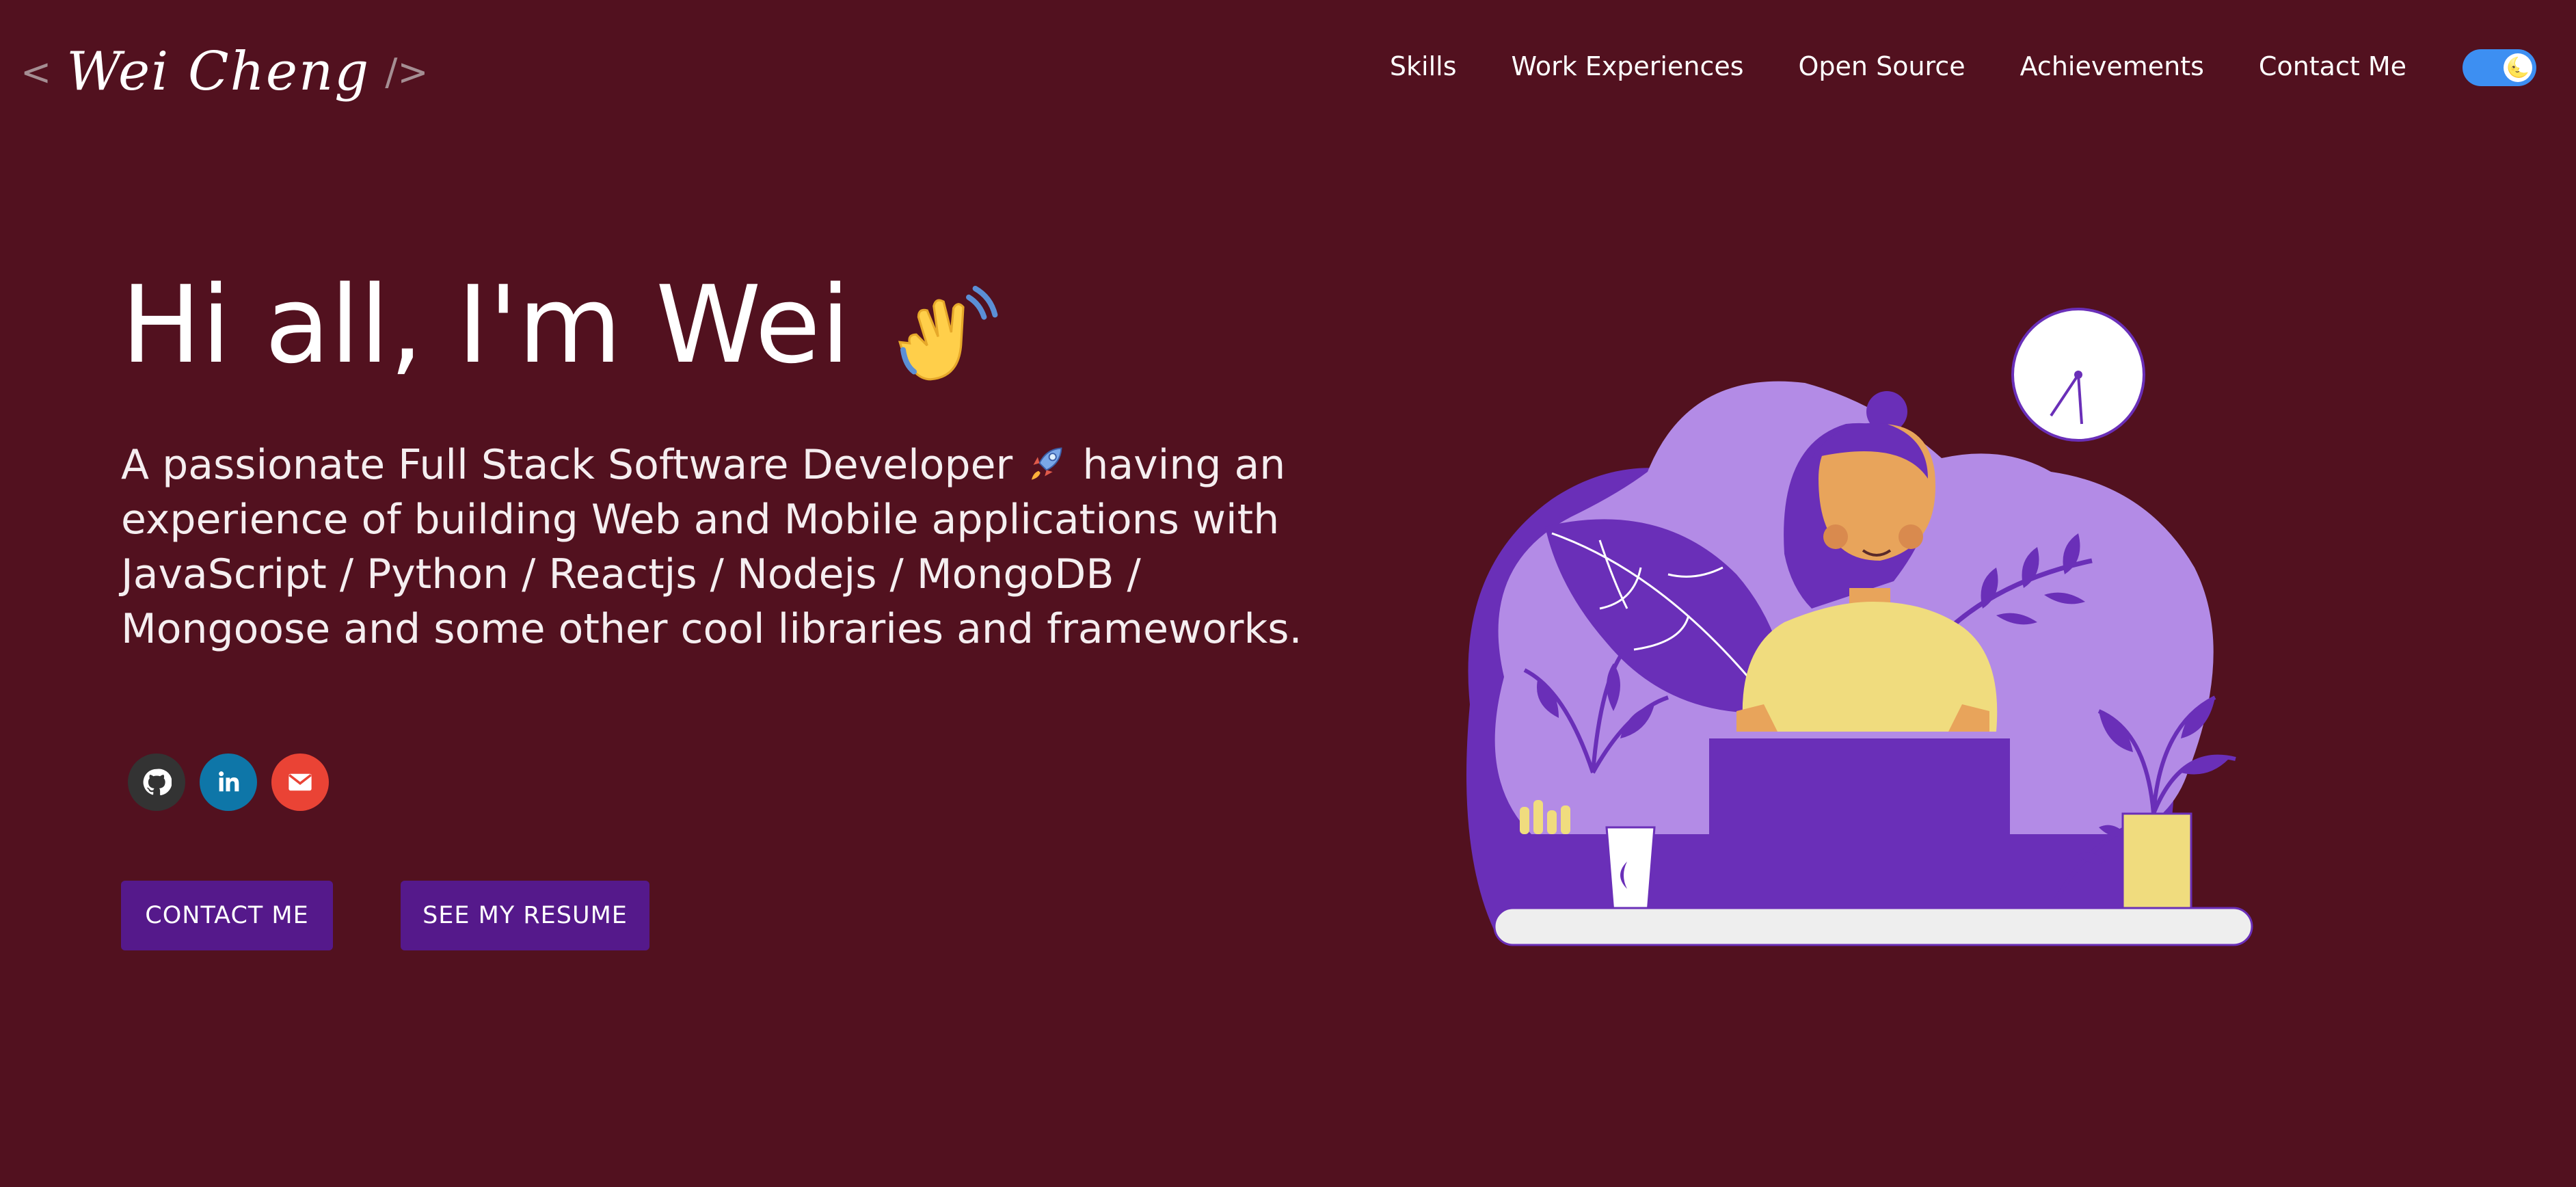  What do you see at coordinates (2499, 67) in the screenshot?
I see `theme-toggle: 🌜` at bounding box center [2499, 67].